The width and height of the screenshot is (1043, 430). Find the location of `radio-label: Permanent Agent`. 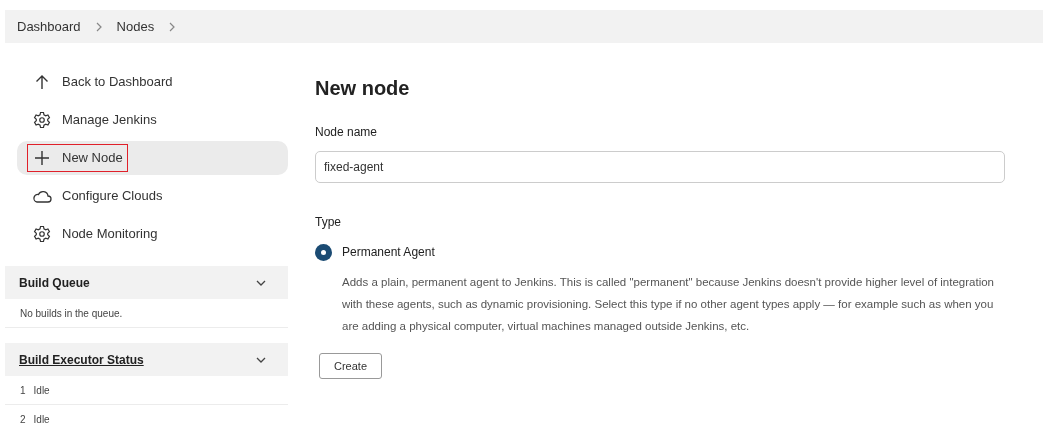

radio-label: Permanent Agent is located at coordinates (388, 252).